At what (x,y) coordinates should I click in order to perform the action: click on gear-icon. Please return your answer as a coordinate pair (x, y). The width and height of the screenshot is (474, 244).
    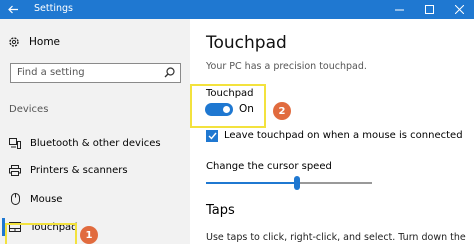
    Looking at the image, I should click on (14, 42).